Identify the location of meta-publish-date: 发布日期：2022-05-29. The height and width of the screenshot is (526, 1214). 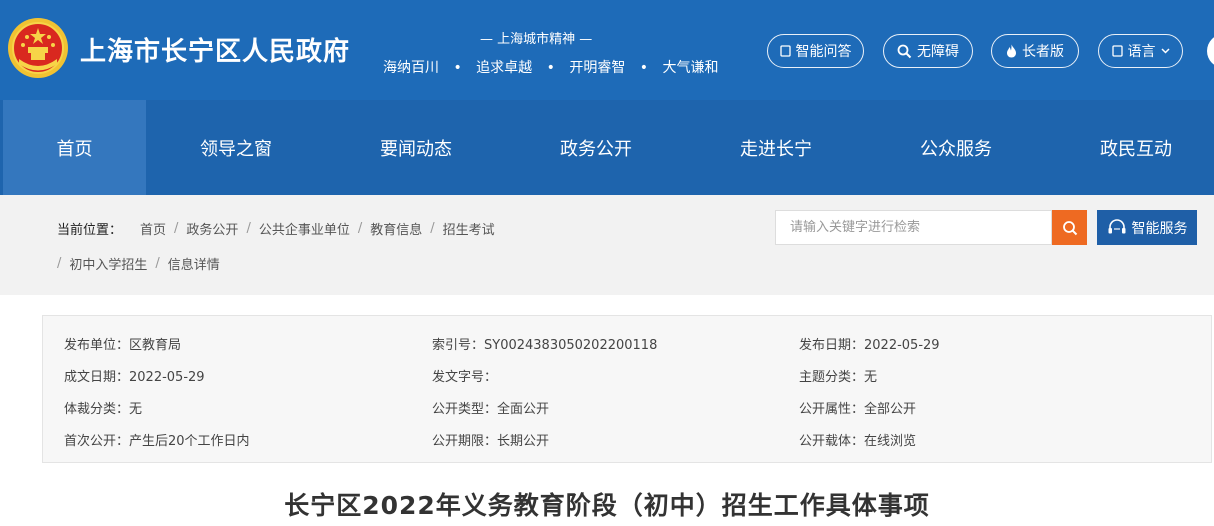
(869, 345).